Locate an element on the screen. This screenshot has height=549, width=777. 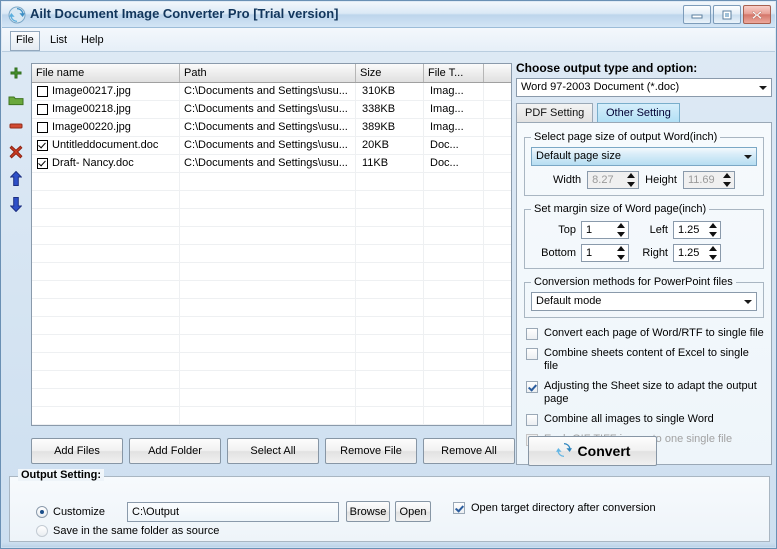
select-all-button: Select All is located at coordinates (273, 451).